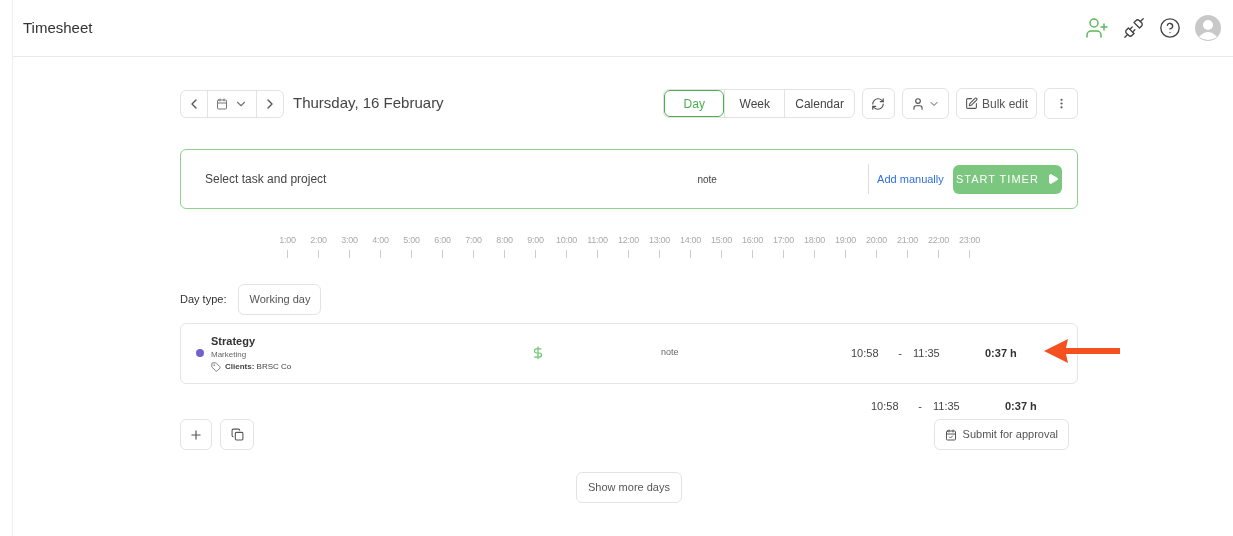 The width and height of the screenshot is (1233, 536). Describe the element at coordinates (318, 240) in the screenshot. I see `hour-label: 2:00` at that location.